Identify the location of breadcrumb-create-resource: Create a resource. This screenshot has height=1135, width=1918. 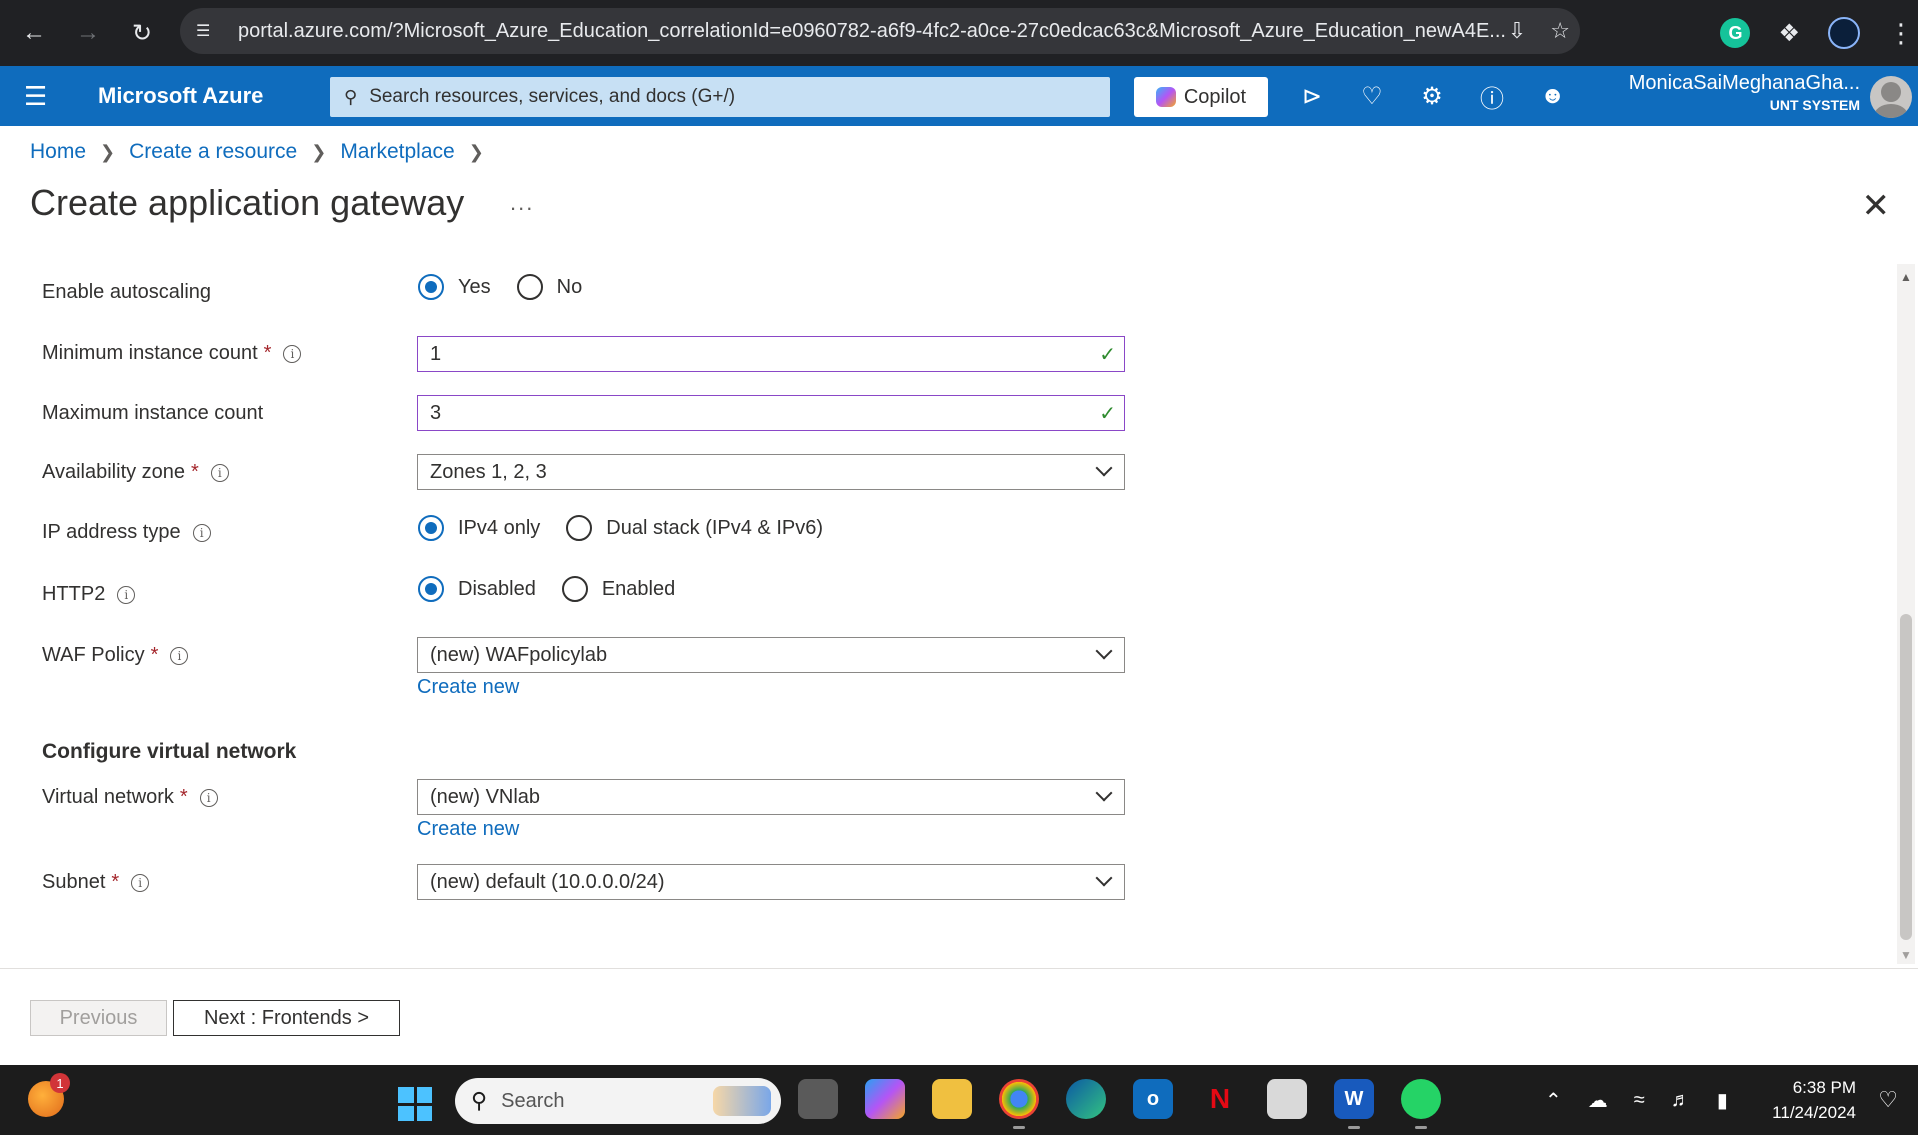
(213, 152).